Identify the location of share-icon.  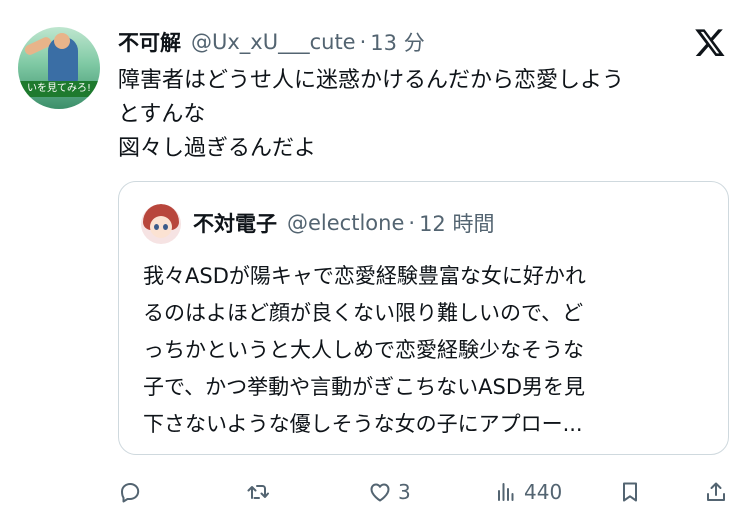
(716, 491).